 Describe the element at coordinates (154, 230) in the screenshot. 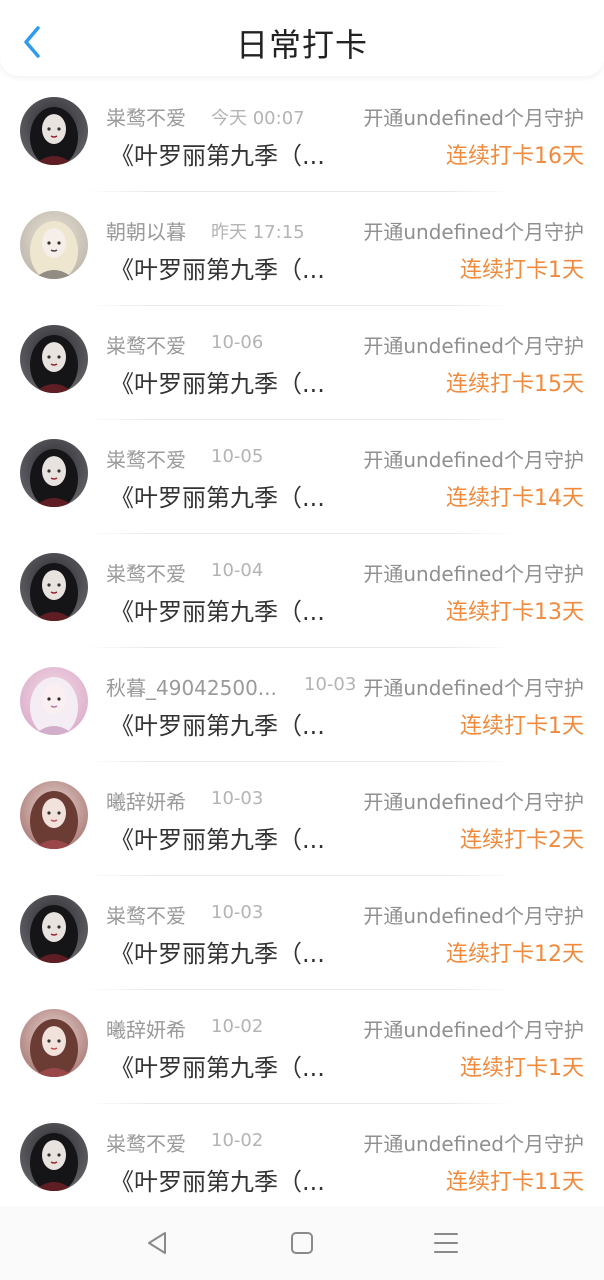

I see `user-name: 朝朝以暮` at that location.